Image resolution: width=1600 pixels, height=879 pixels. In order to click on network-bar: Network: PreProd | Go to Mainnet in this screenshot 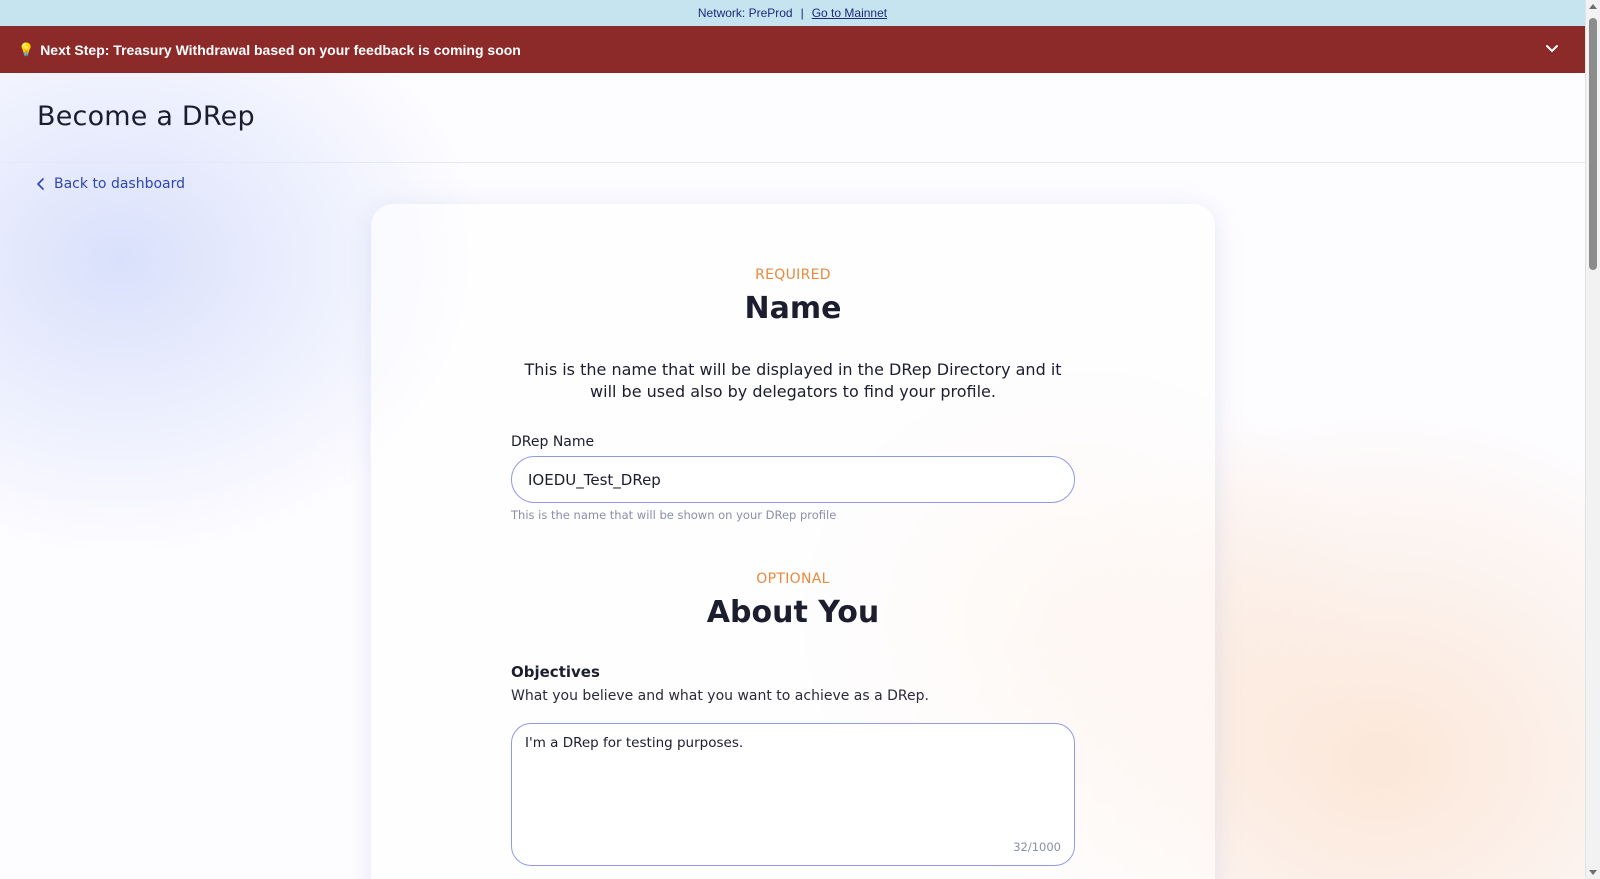, I will do `click(792, 13)`.